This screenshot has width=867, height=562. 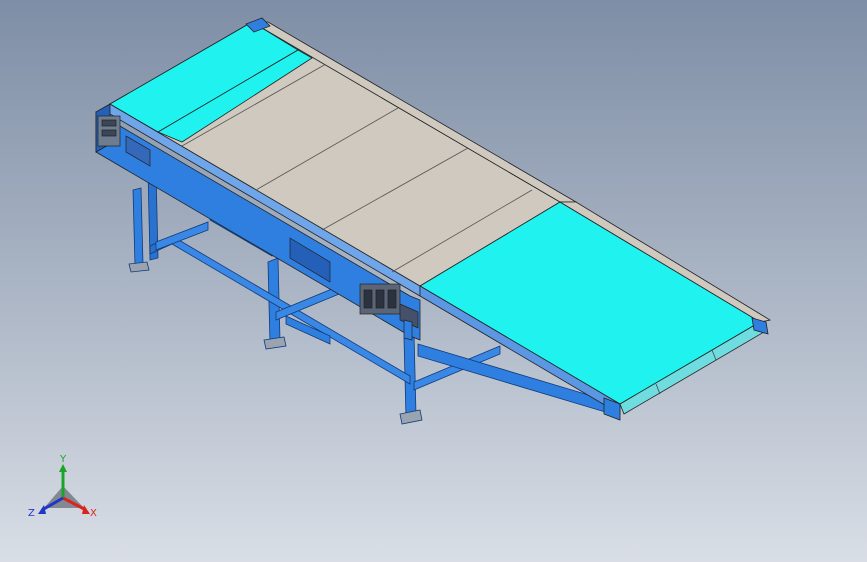 I want to click on z-axis-label: Z, so click(x=31, y=513).